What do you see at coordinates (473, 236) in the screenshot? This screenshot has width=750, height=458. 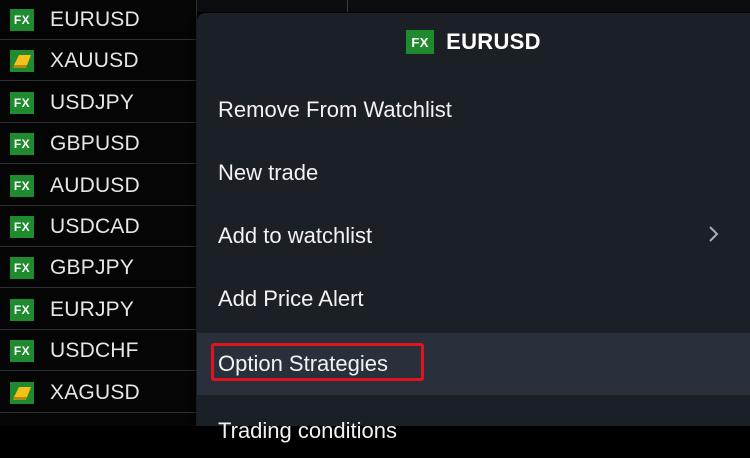 I see `menu-item-add-to-watchlist: Add to watchlist` at bounding box center [473, 236].